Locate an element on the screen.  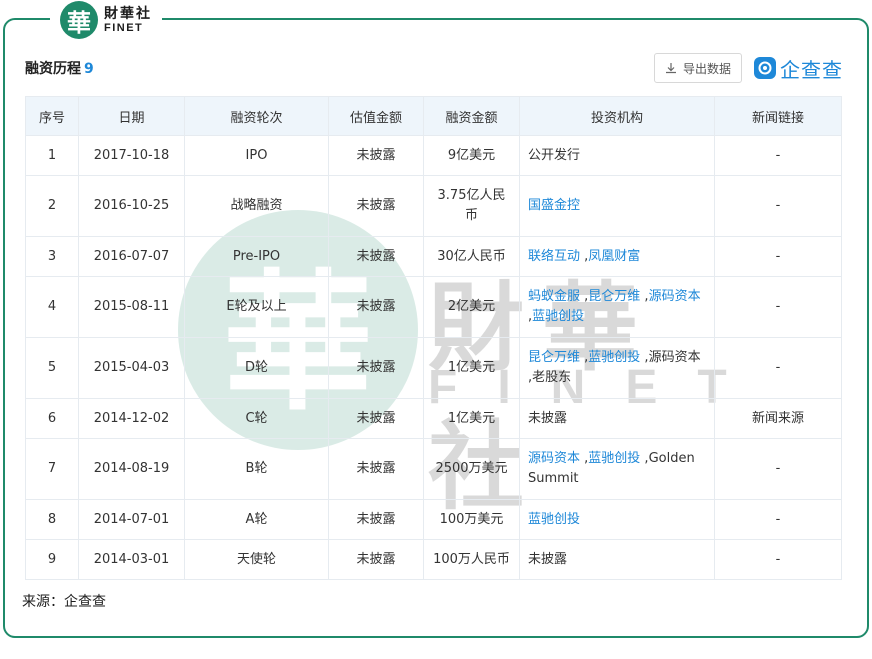
cell-round: Pre-IPO is located at coordinates (256, 256).